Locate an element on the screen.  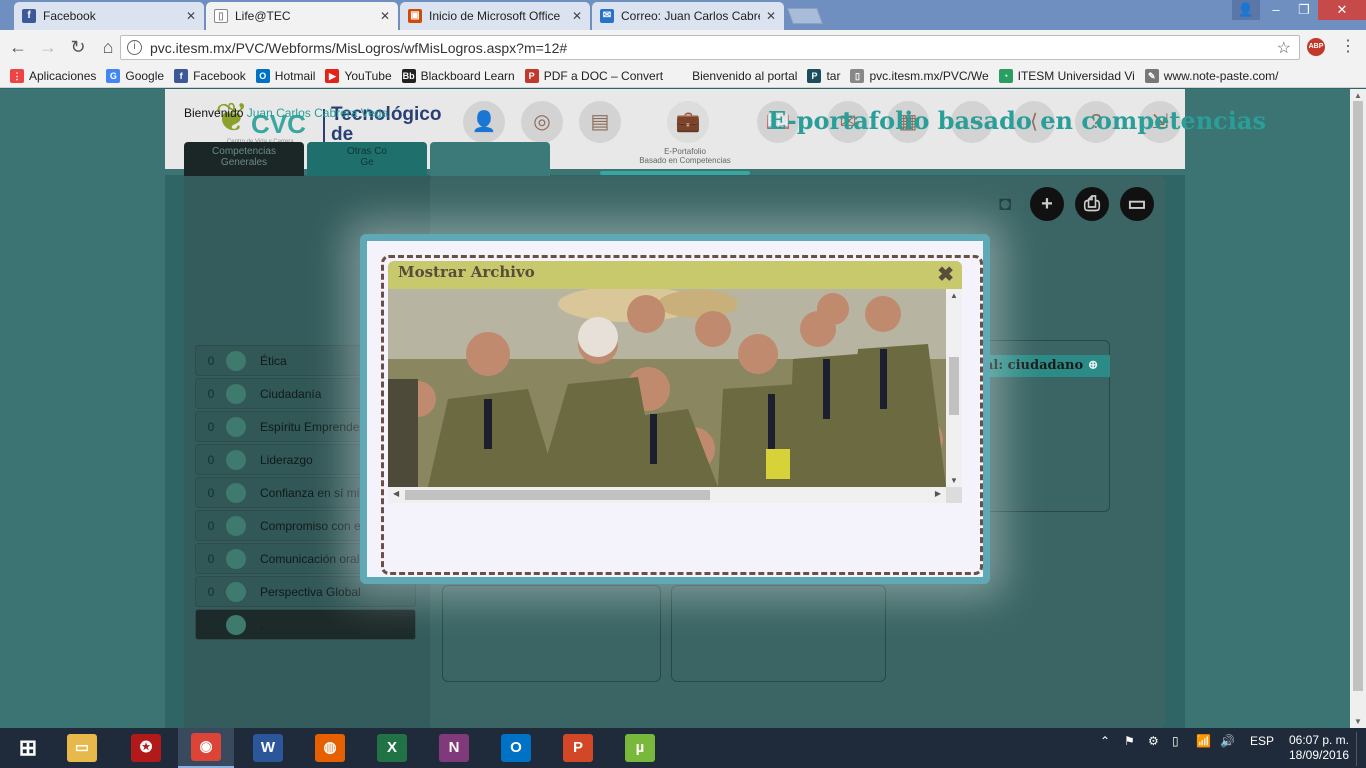
modal-vertical-scrollbar: ▲ ▼ is located at coordinates (954, 388).